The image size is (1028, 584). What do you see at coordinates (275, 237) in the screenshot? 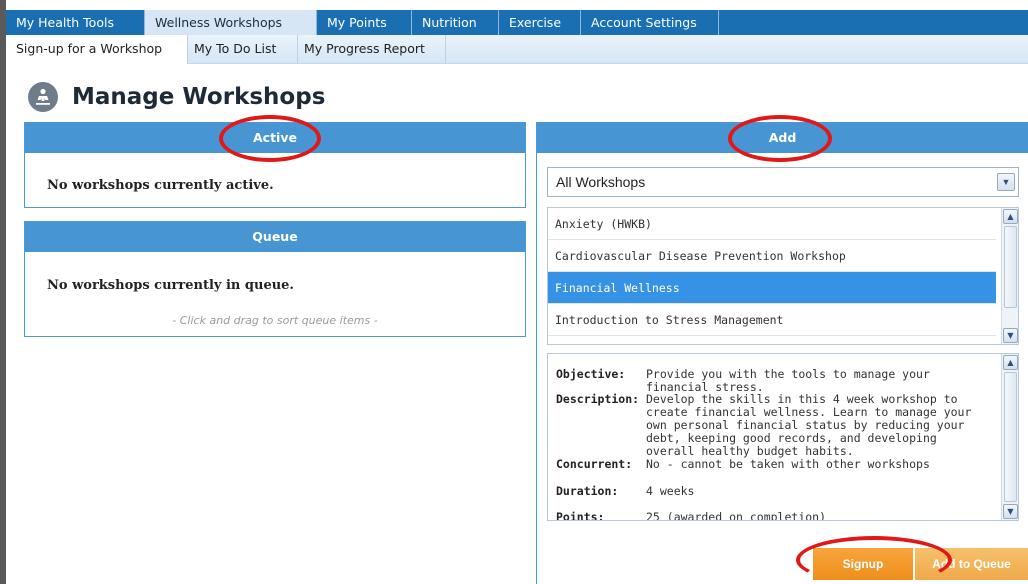
I see `queue-panel-header: Queue` at bounding box center [275, 237].